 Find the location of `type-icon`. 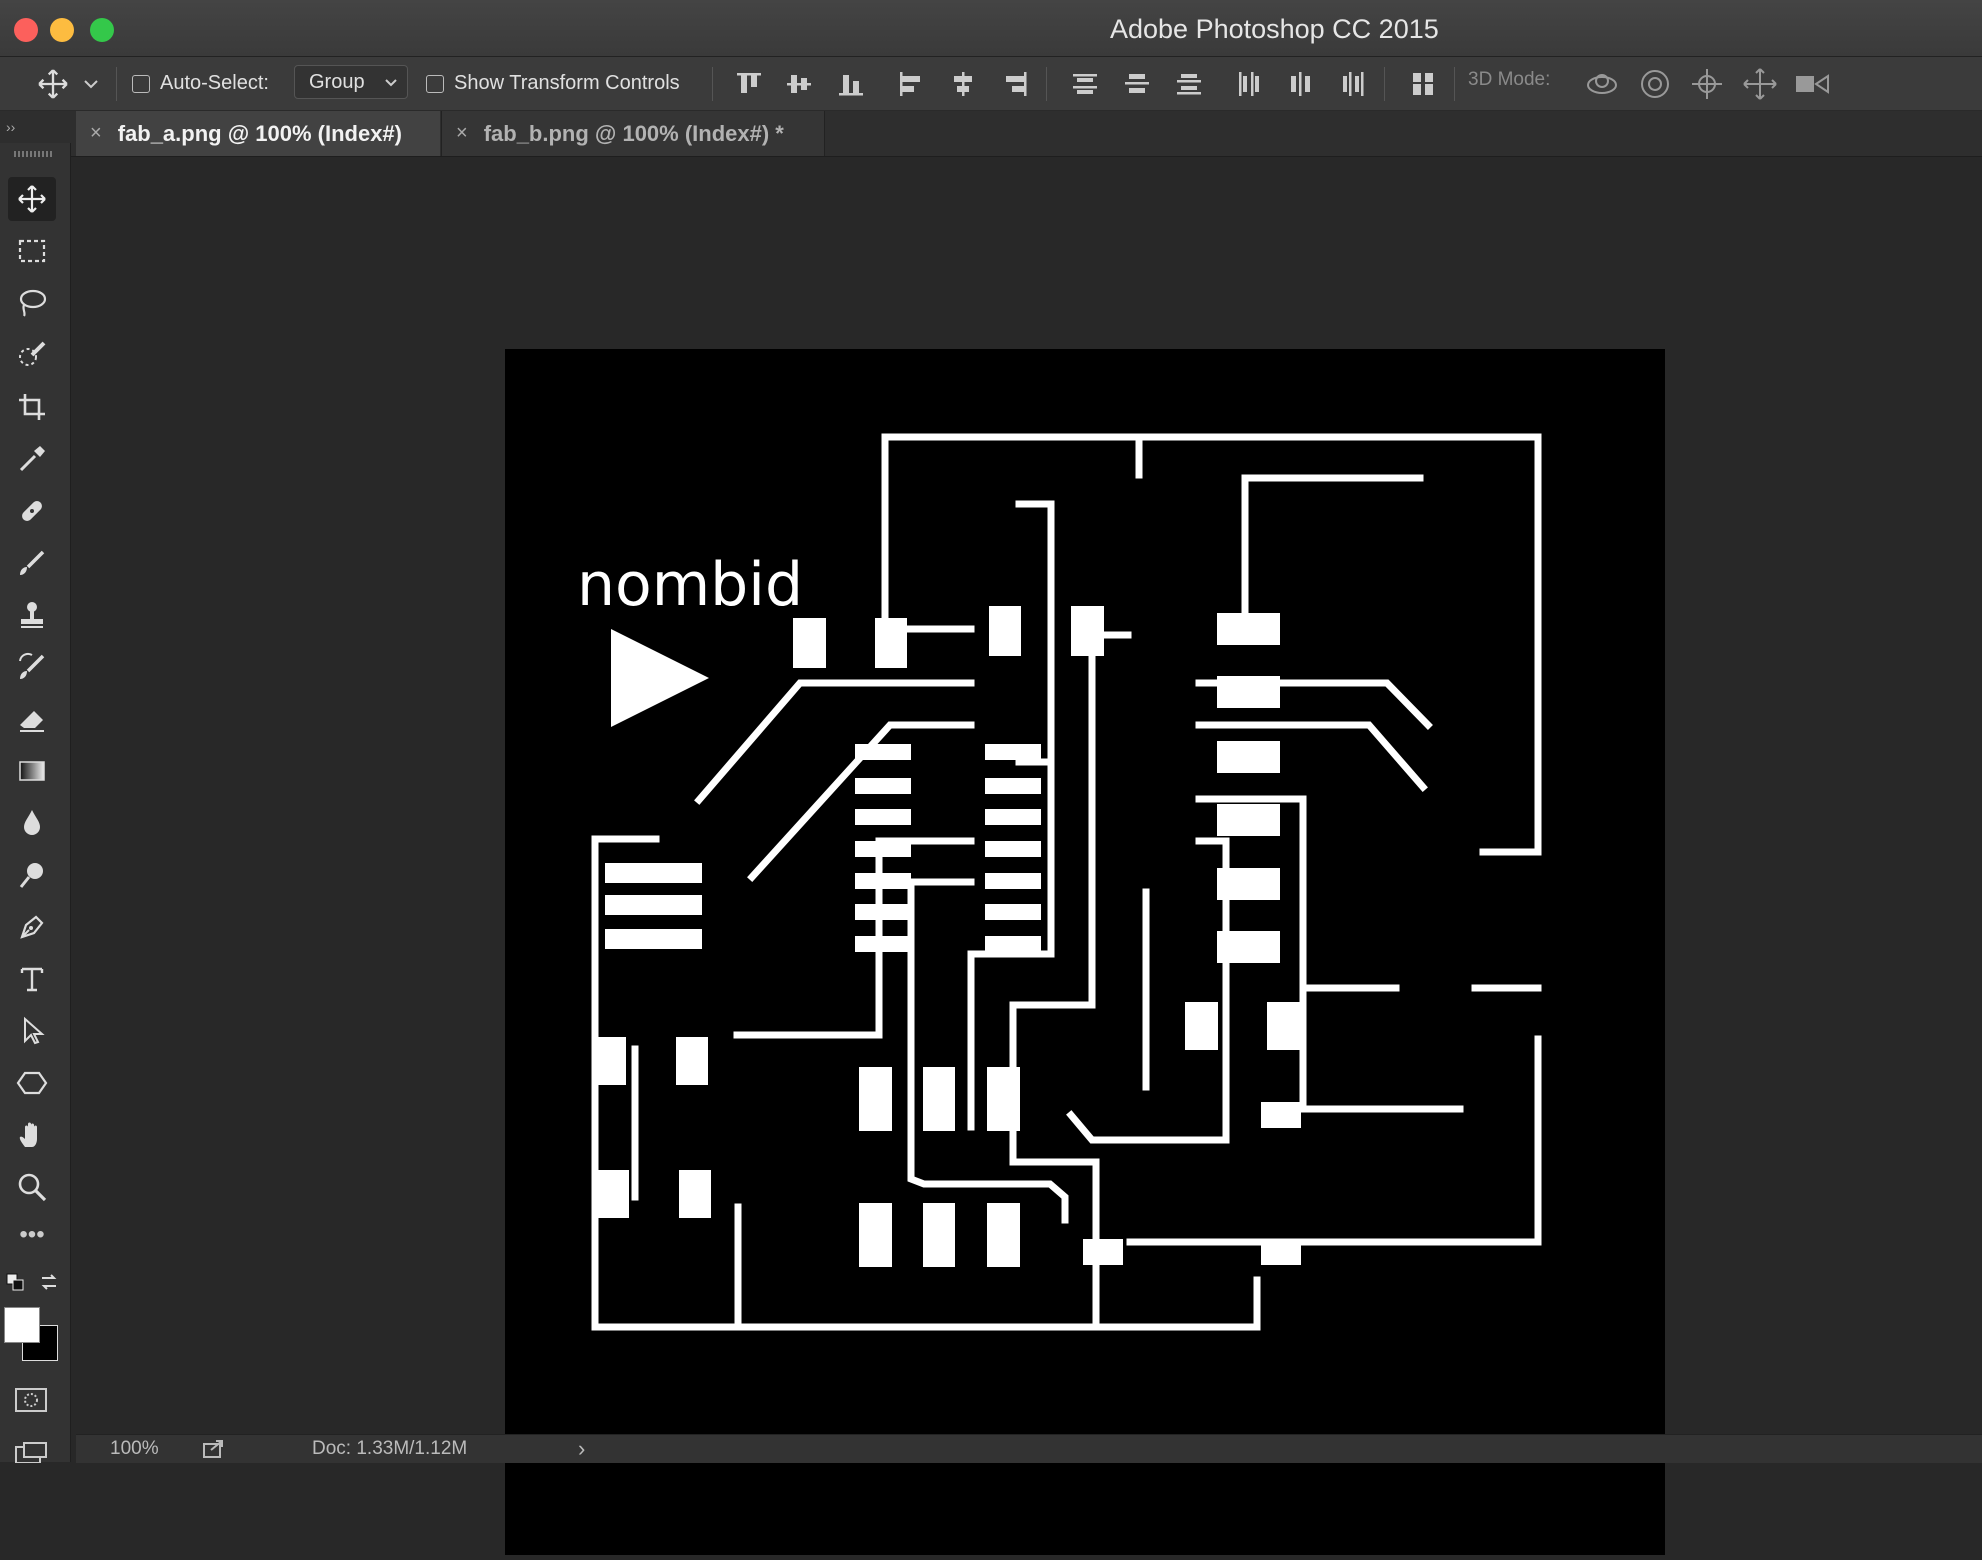

type-icon is located at coordinates (32, 979).